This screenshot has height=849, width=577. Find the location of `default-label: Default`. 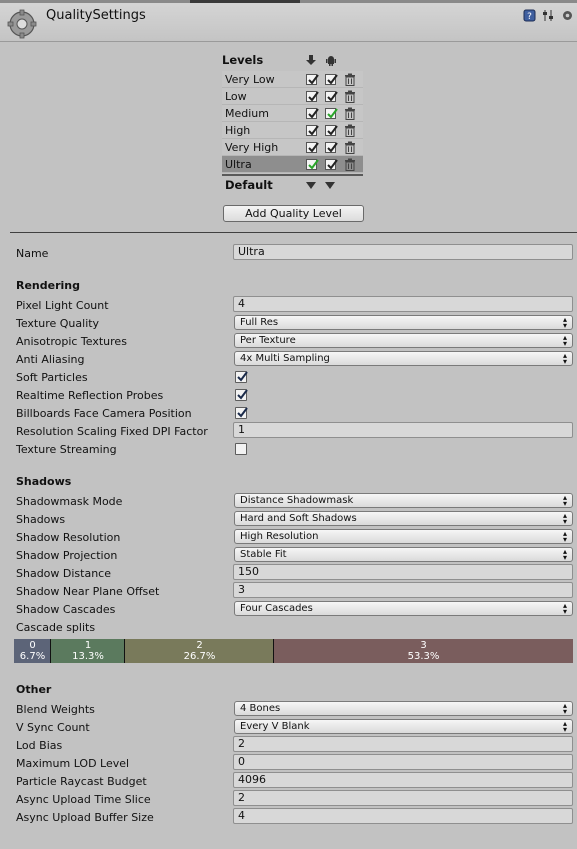

default-label: Default is located at coordinates (249, 185).